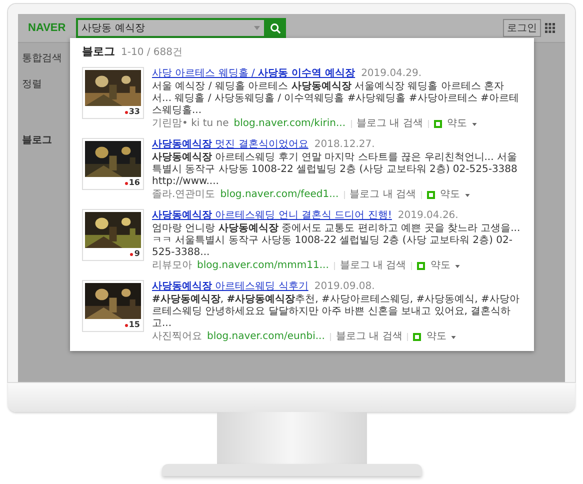 The height and width of the screenshot is (484, 583). What do you see at coordinates (272, 215) in the screenshot?
I see `result-title-link: 사당동예식장 아르테스웨딩 언니 결혼식 드디어 진행!` at bounding box center [272, 215].